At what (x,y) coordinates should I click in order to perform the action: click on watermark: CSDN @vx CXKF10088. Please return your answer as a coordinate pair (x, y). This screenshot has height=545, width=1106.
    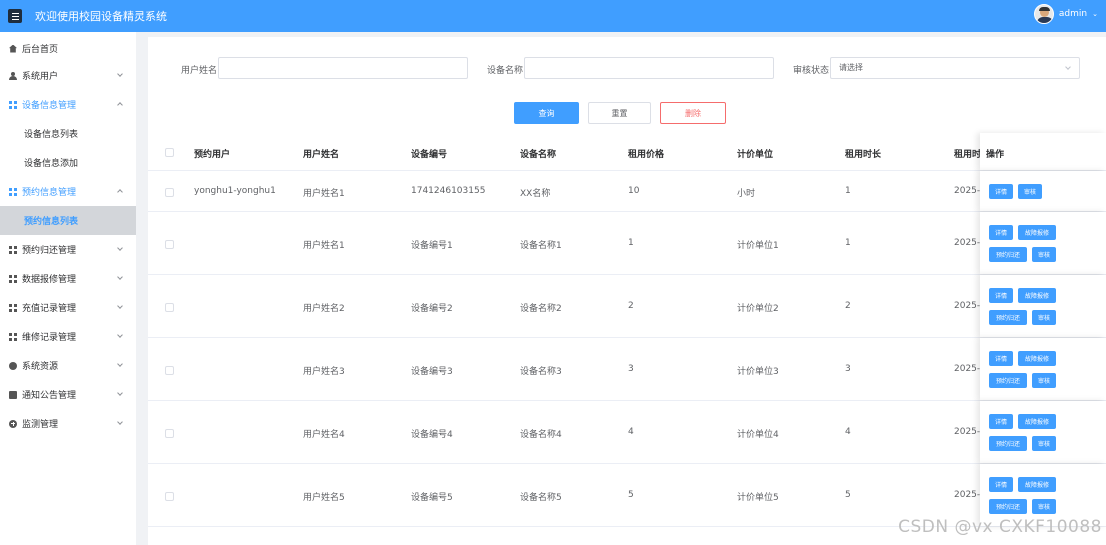
    Looking at the image, I should click on (1000, 527).